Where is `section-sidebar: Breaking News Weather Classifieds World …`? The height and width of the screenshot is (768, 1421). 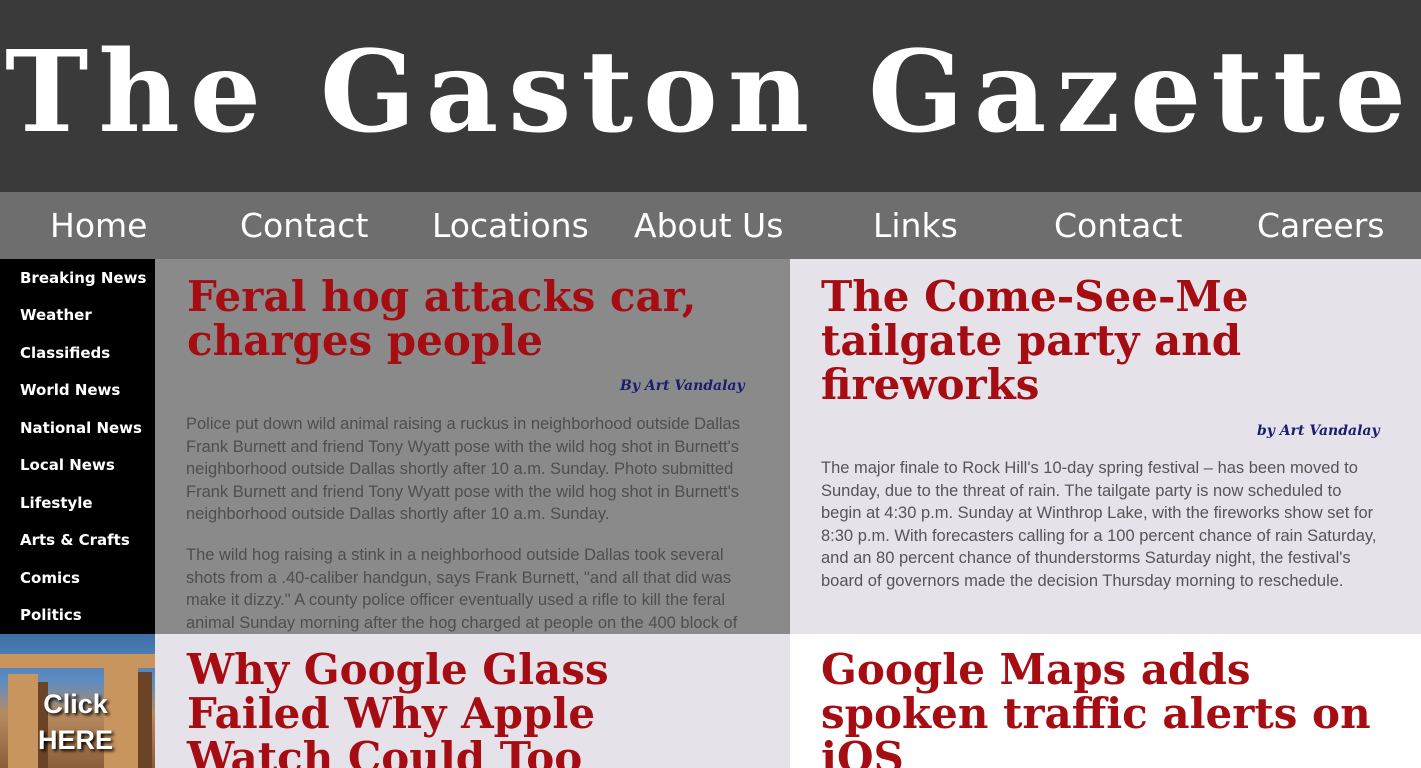 section-sidebar: Breaking News Weather Classifieds World … is located at coordinates (77, 446).